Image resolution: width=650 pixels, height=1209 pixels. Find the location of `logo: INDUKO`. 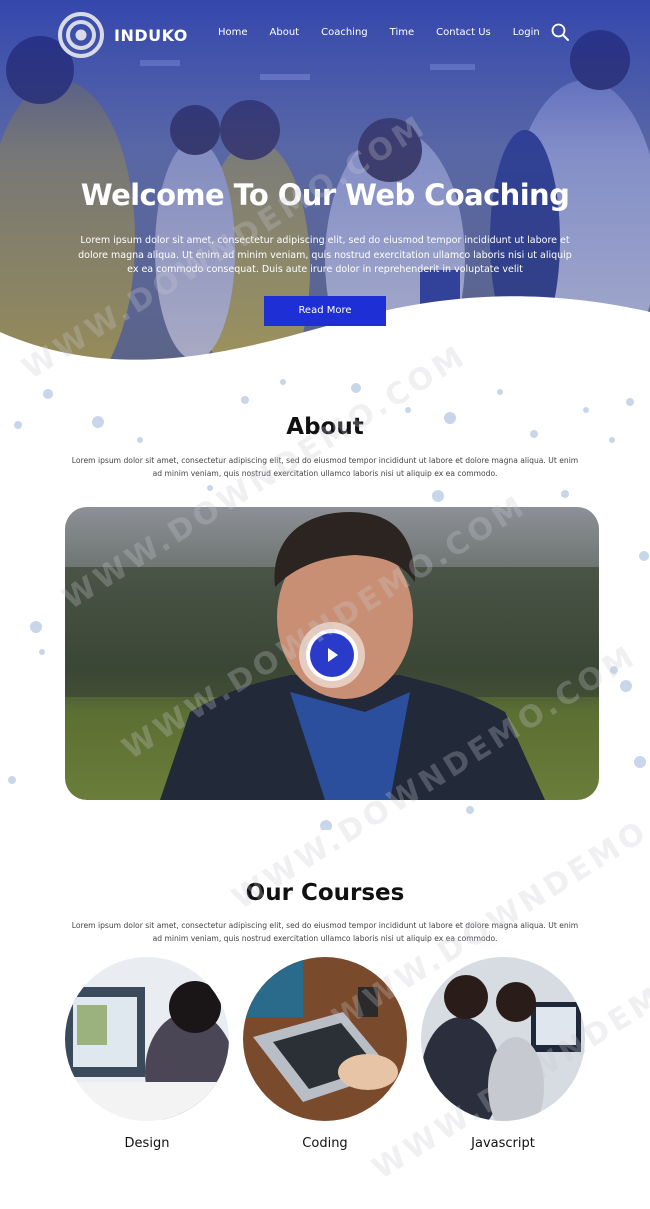

logo: INDUKO is located at coordinates (123, 35).